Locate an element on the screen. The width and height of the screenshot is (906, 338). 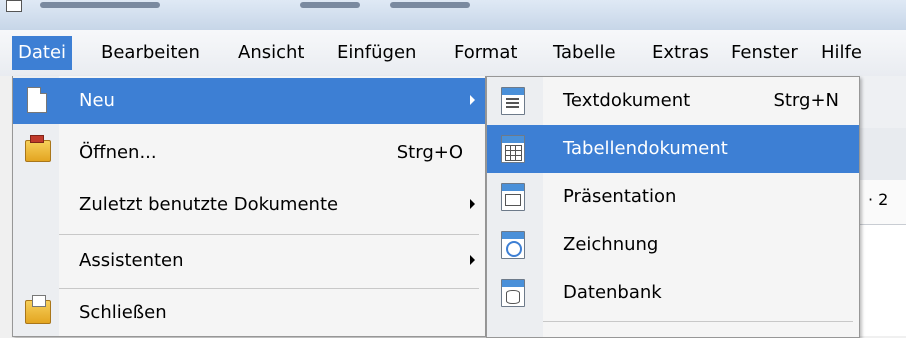
menu-datei: Datei is located at coordinates (42, 53).